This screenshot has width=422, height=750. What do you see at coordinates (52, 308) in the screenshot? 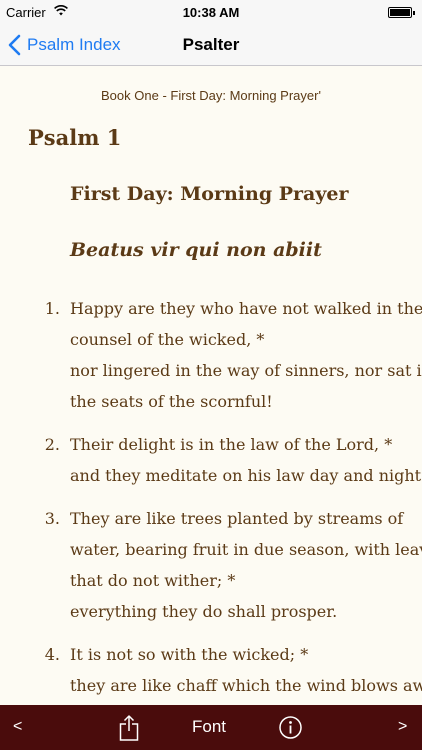
I see `verse-number: 1.` at bounding box center [52, 308].